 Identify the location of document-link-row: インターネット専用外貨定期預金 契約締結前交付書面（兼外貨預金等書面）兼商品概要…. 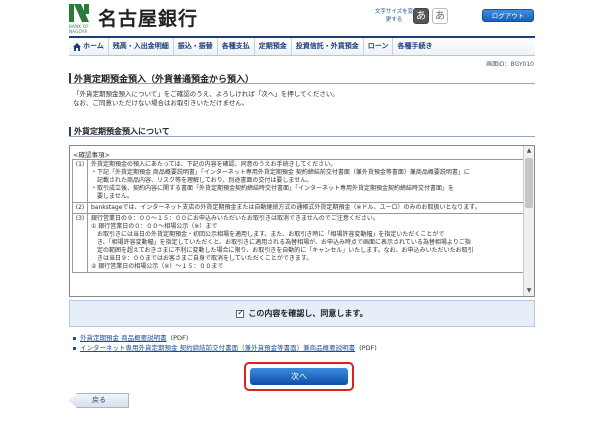
(225, 348).